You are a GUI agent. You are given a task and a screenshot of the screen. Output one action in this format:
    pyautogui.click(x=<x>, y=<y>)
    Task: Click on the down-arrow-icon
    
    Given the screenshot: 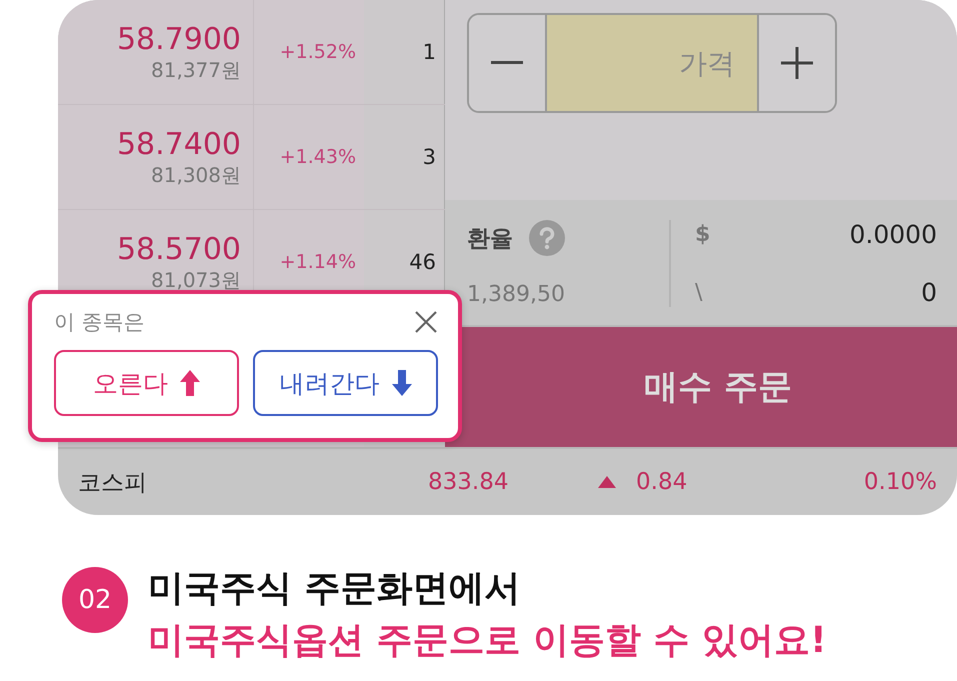 What is the action you would take?
    pyautogui.click(x=402, y=383)
    